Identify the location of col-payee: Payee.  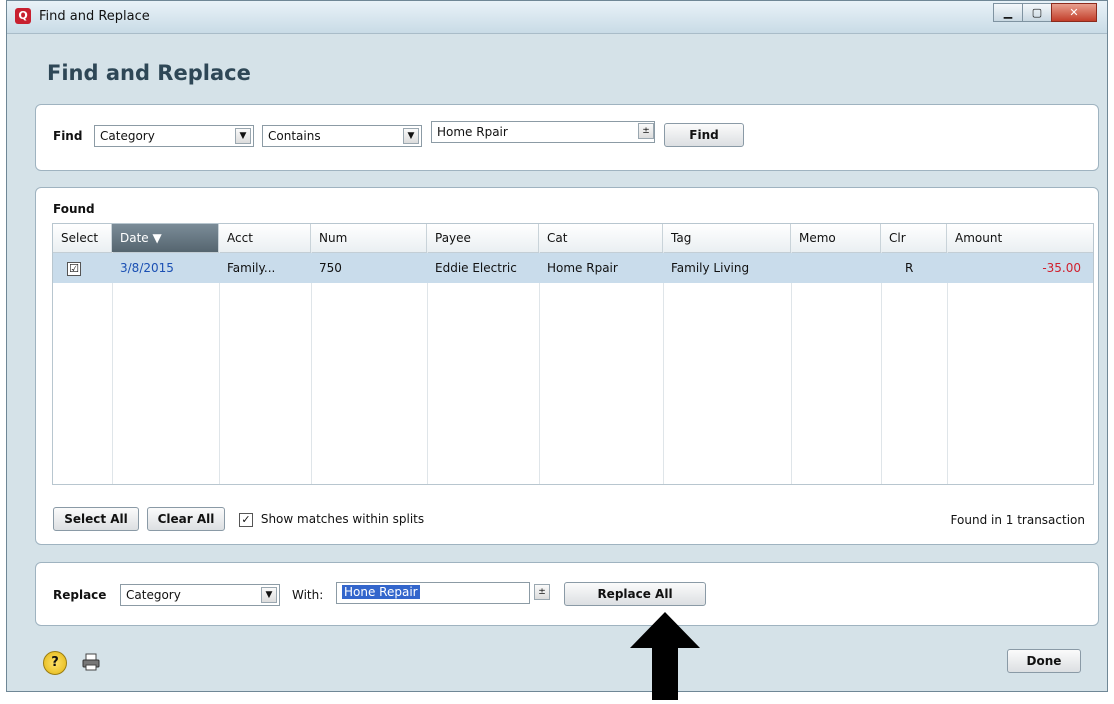
(483, 238).